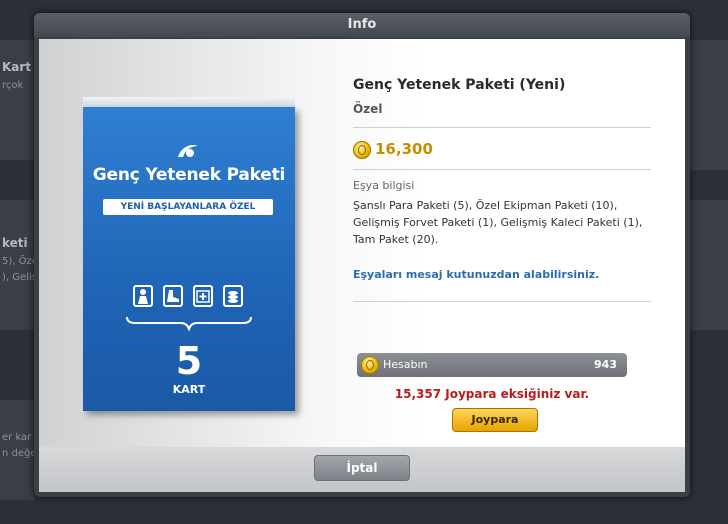  What do you see at coordinates (476, 274) in the screenshot?
I see `mailbox-note: Eşyaları mesaj kutunuzdan alabilirsiniz.` at bounding box center [476, 274].